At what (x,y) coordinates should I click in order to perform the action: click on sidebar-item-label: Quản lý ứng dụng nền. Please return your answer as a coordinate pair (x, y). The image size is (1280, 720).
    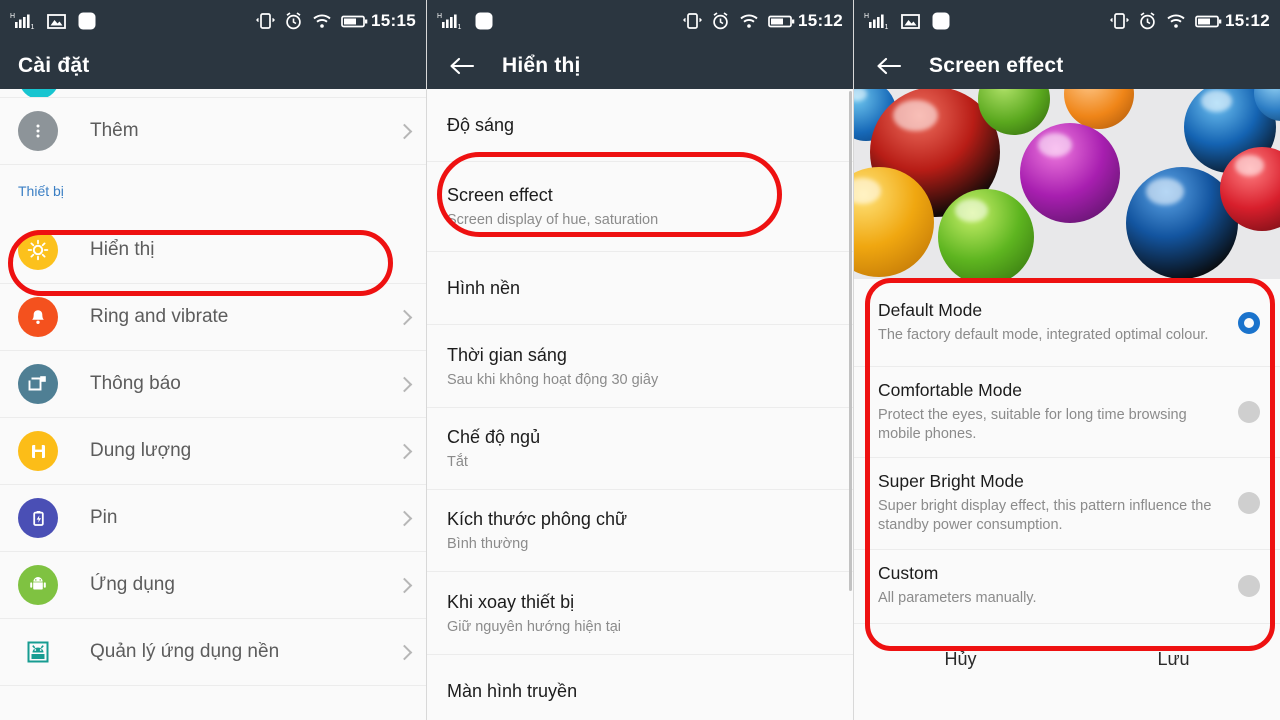
    Looking at the image, I should click on (185, 651).